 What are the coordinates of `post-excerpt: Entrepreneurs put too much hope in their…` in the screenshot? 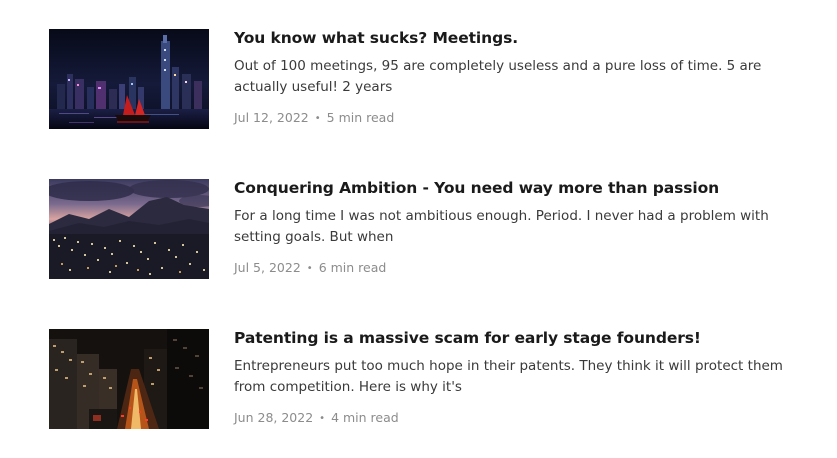 It's located at (508, 376).